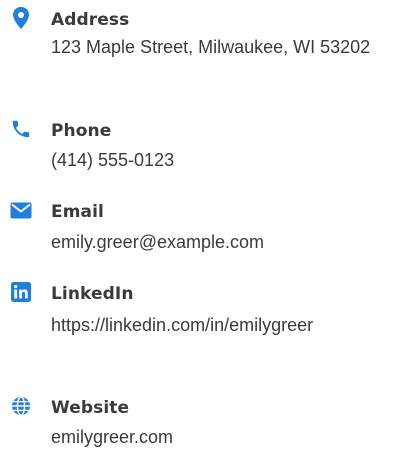  Describe the element at coordinates (21, 18) in the screenshot. I see `location-pin-icon` at that location.